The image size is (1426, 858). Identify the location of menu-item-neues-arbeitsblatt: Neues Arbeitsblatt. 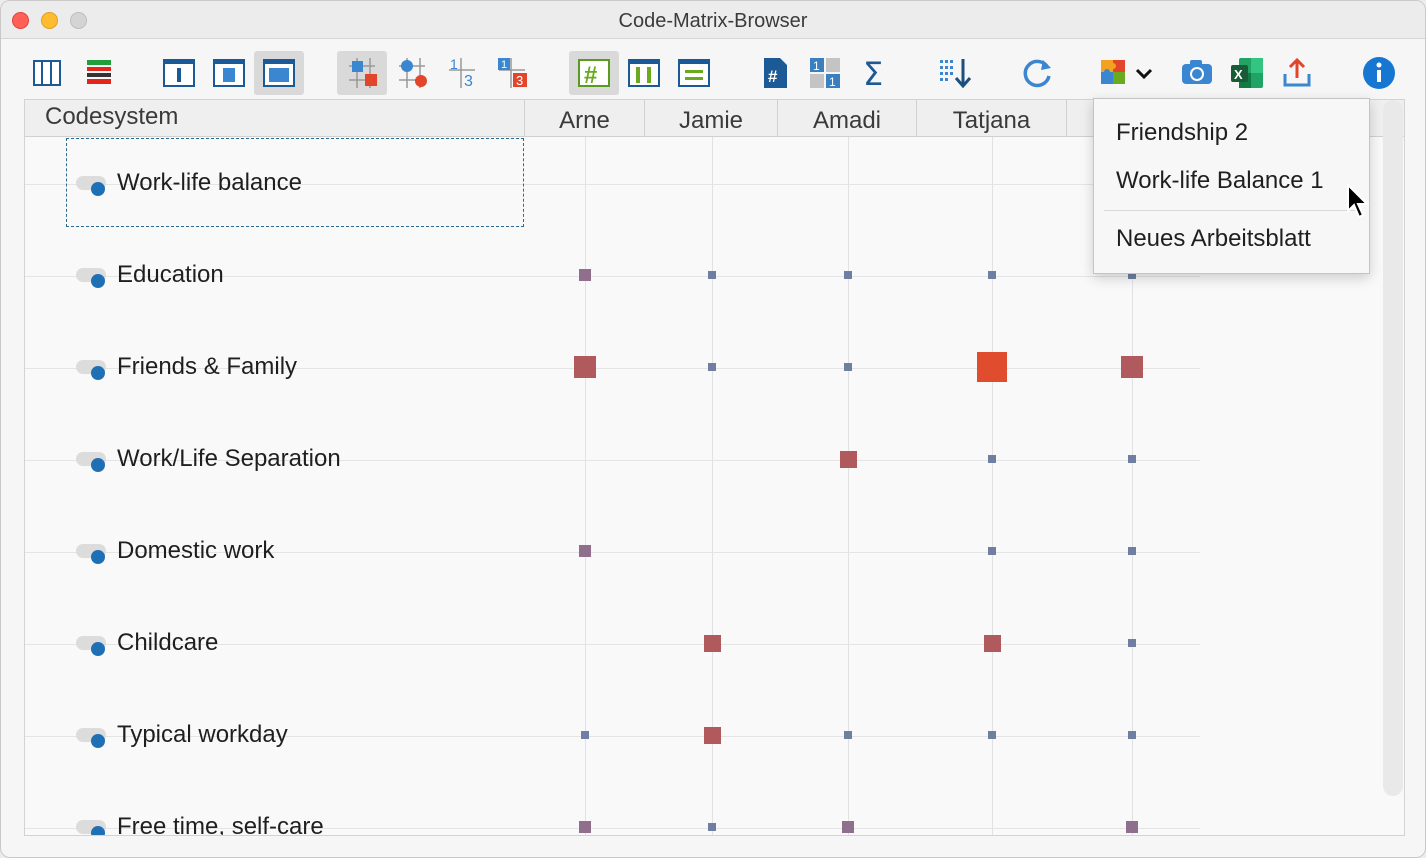
(1213, 239).